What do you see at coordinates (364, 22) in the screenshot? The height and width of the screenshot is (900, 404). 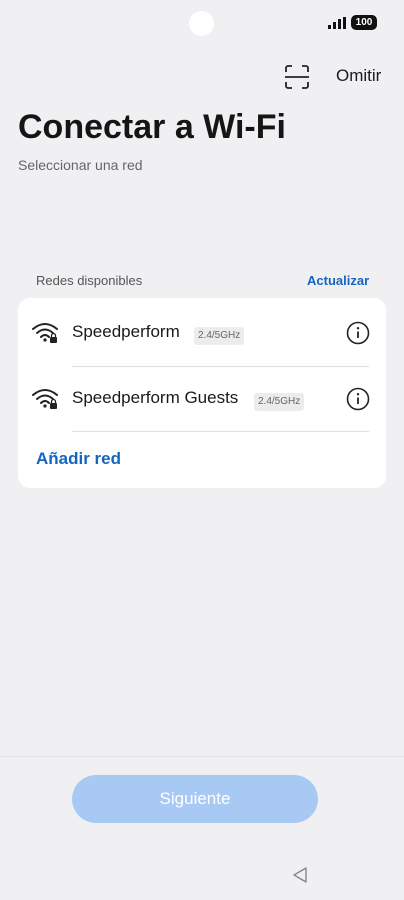 I see `battery-indicator: 100` at bounding box center [364, 22].